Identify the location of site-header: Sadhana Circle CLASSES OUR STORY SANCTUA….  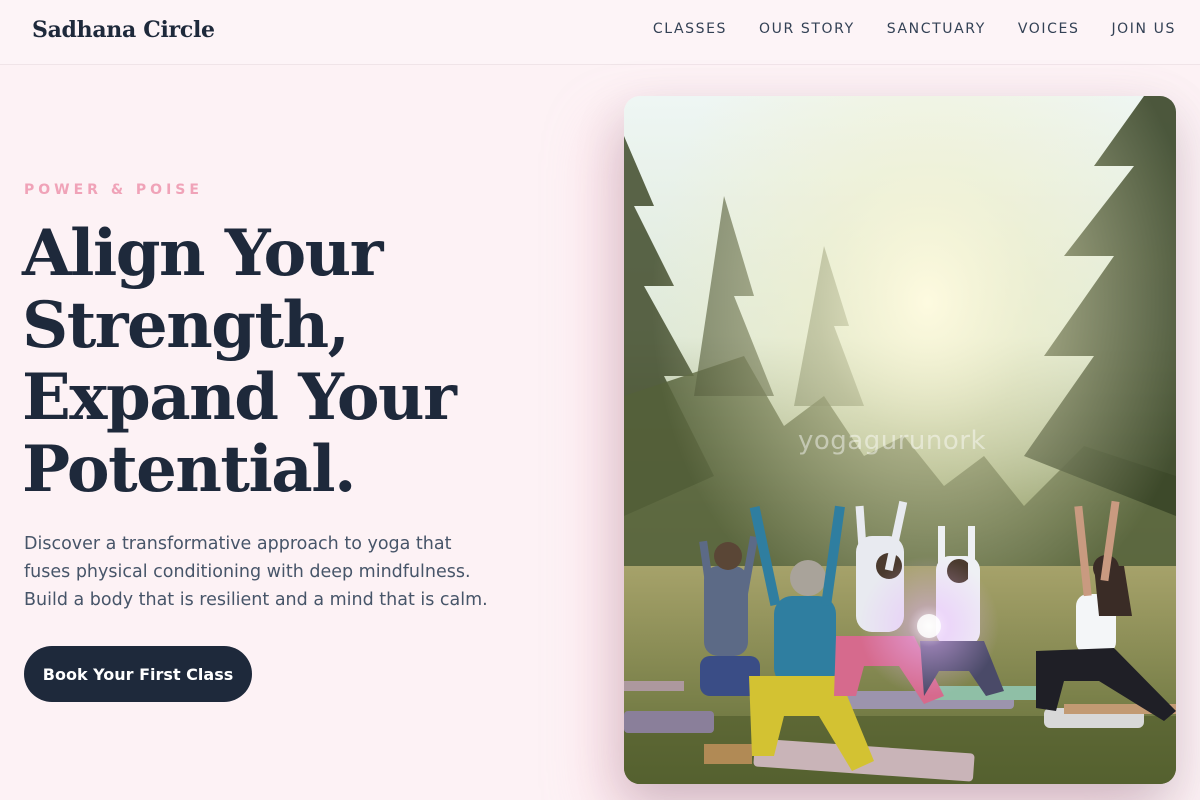
(600, 32).